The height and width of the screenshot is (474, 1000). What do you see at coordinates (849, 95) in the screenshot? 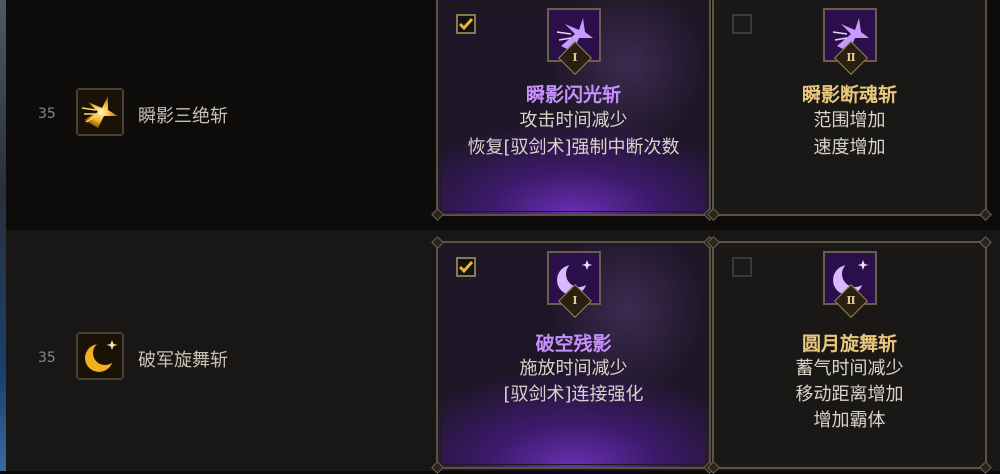
I see `option-title: 瞬影断魂斩` at bounding box center [849, 95].